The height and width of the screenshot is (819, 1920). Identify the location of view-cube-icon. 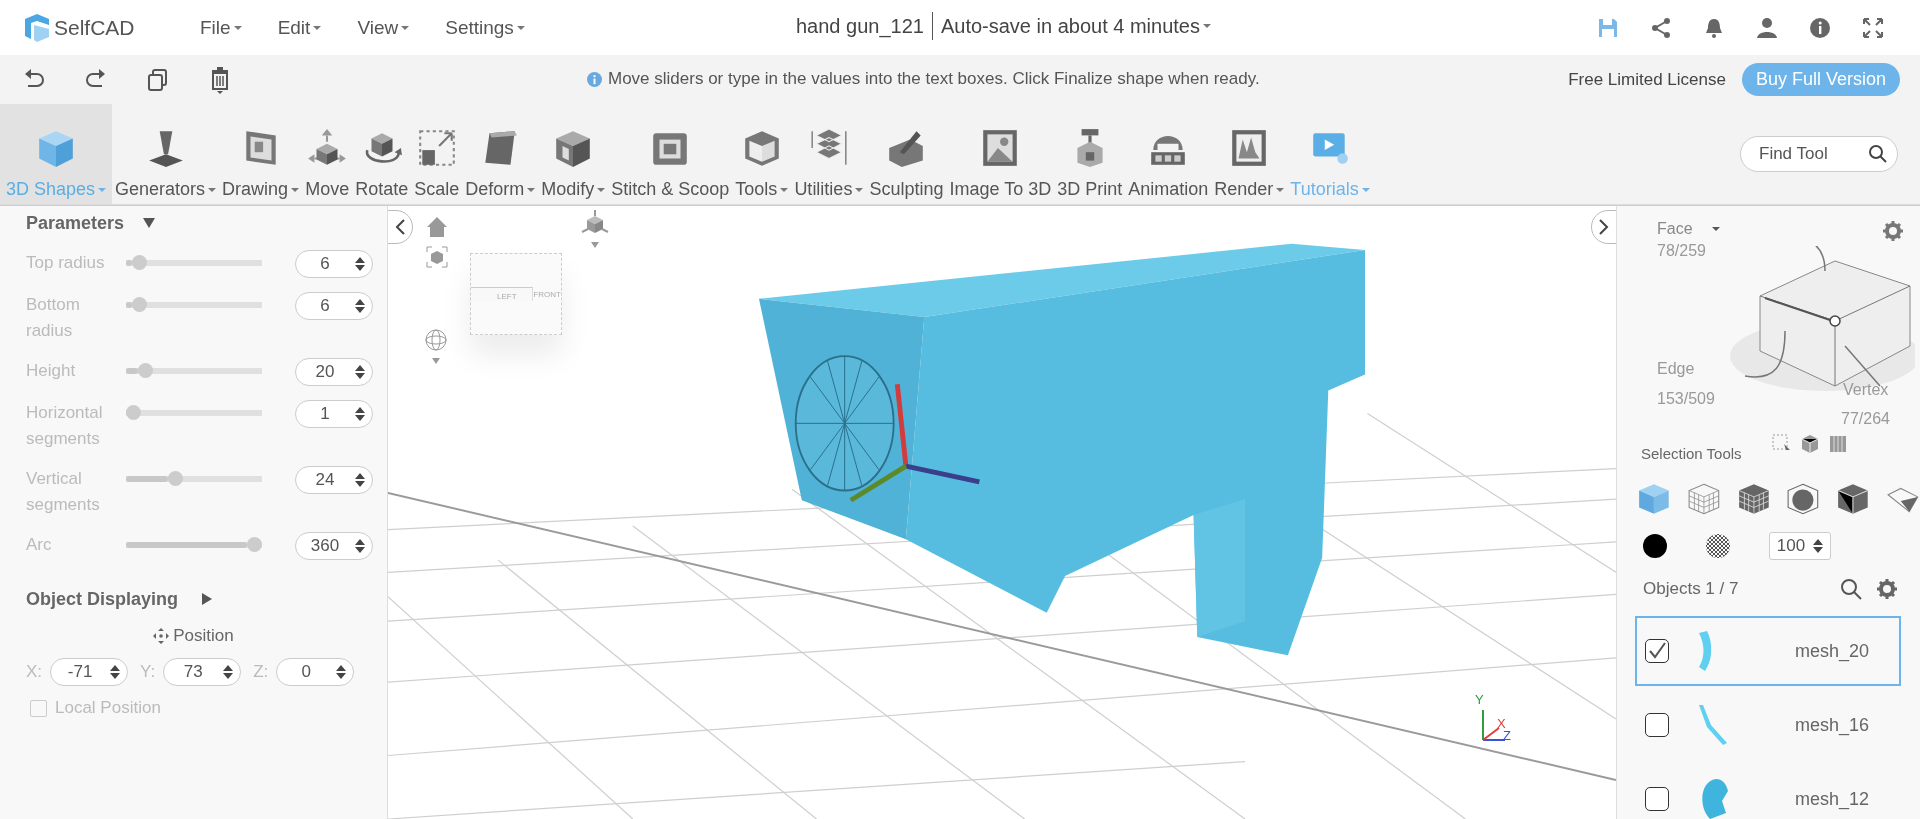
(595, 230).